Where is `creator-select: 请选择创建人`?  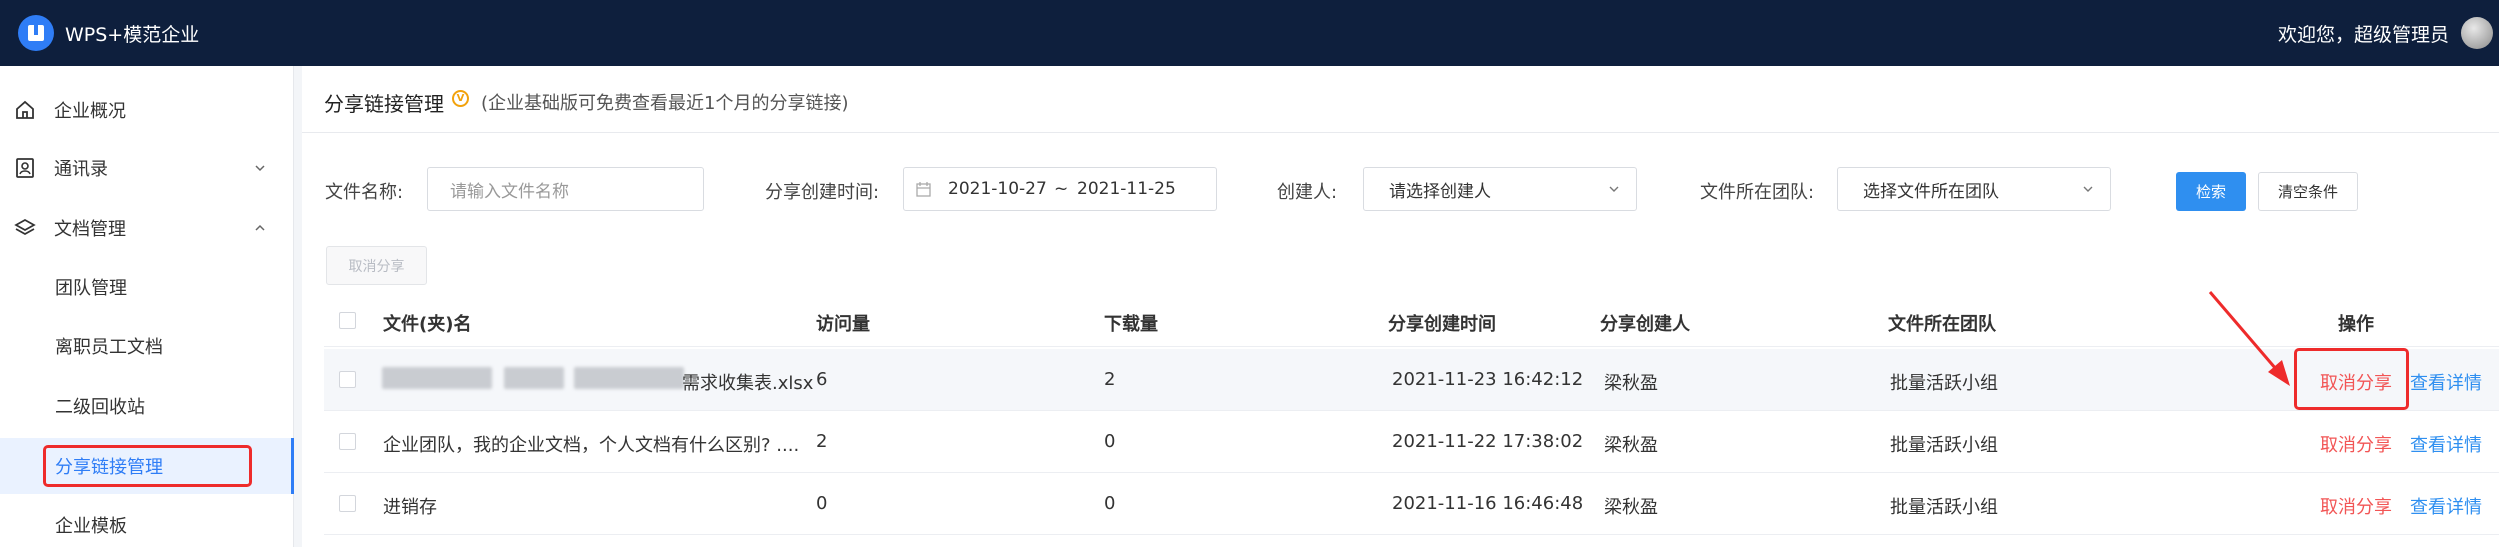
creator-select: 请选择创建人 is located at coordinates (1500, 189).